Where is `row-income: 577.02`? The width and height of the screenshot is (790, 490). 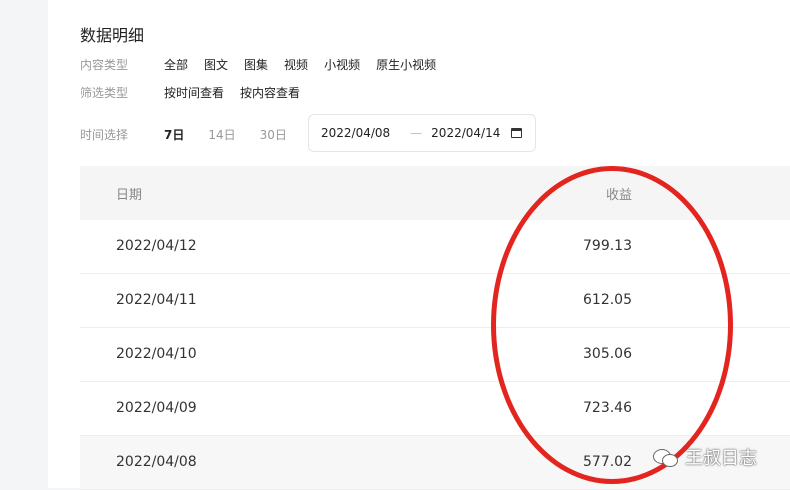 row-income: 577.02 is located at coordinates (607, 462).